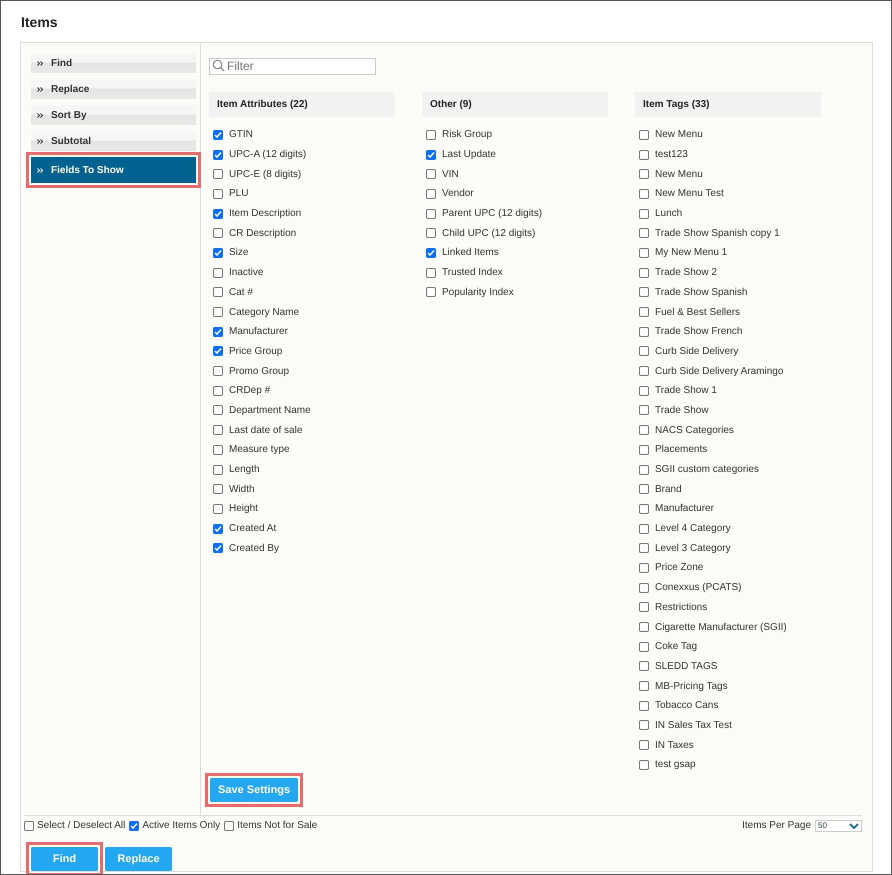 Image resolution: width=892 pixels, height=875 pixels. I want to click on sidebar-item: Subtotal, so click(113, 141).